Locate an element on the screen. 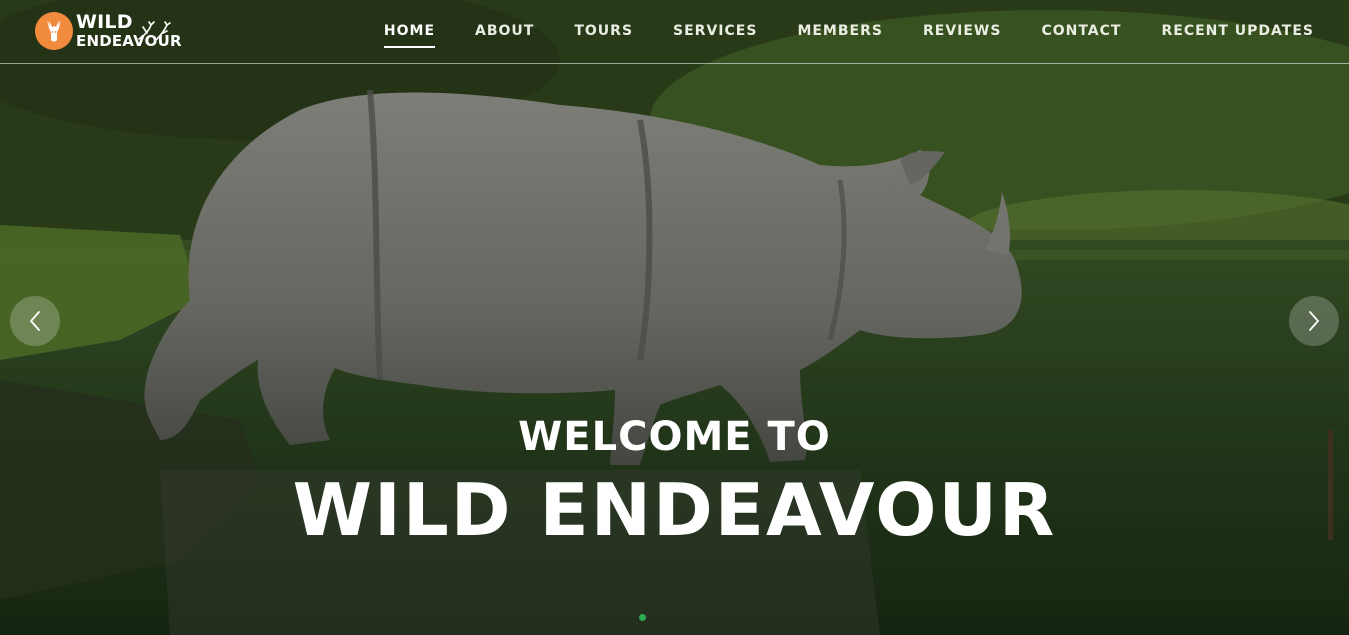  logo: WILD ENDEAVOUR is located at coordinates (111, 33).